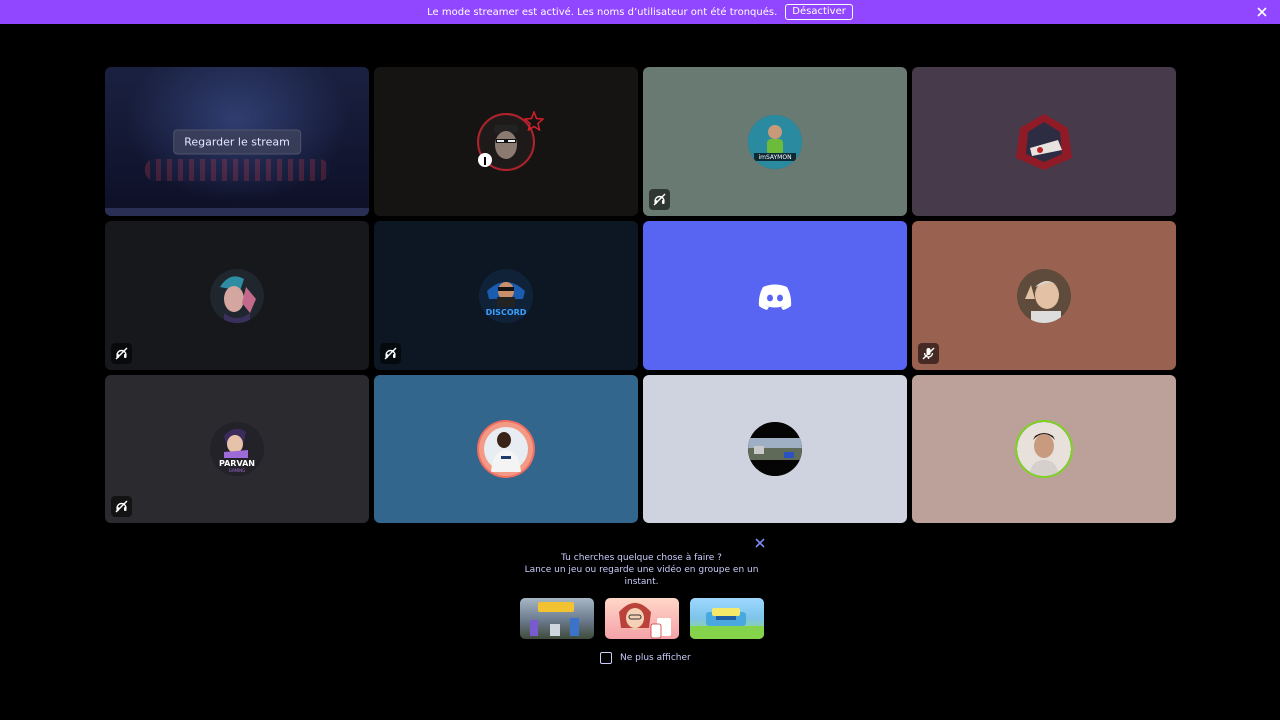 The width and height of the screenshot is (1280, 720). What do you see at coordinates (557, 618) in the screenshot?
I see `activity-strike` at bounding box center [557, 618].